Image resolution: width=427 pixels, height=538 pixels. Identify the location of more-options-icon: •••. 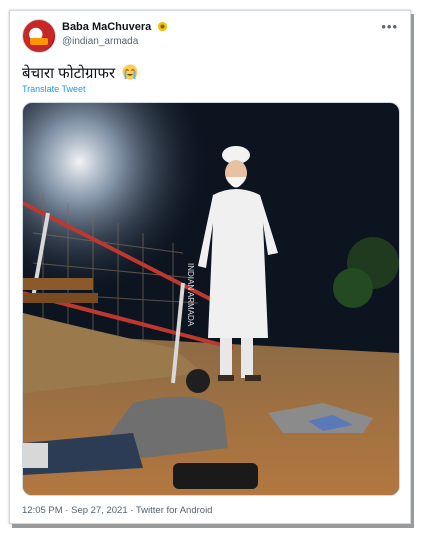
(389, 26).